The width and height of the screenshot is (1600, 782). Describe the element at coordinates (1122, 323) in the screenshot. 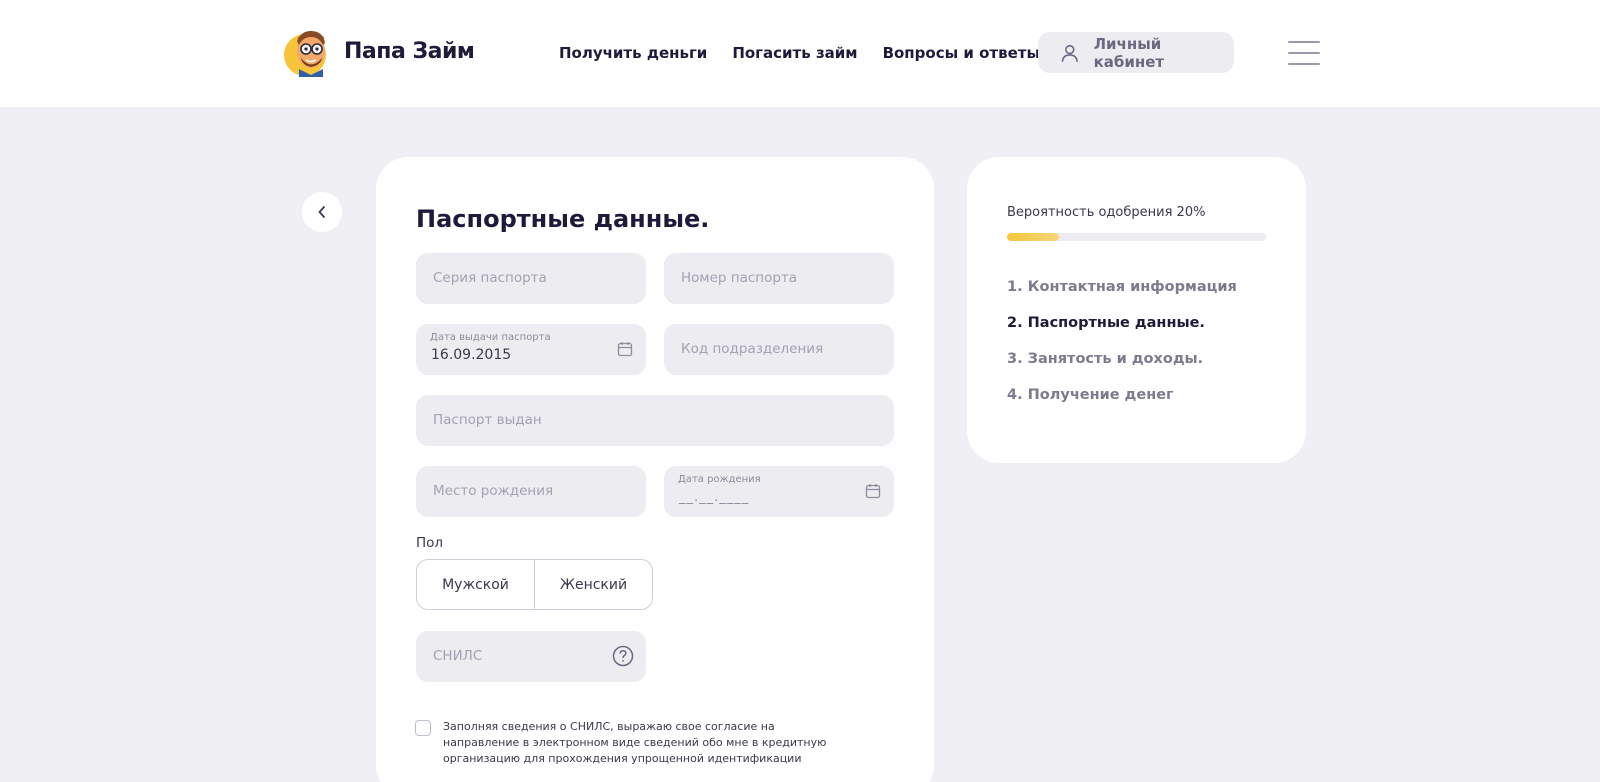

I see `step-item: 2. Паспортные данные.` at that location.